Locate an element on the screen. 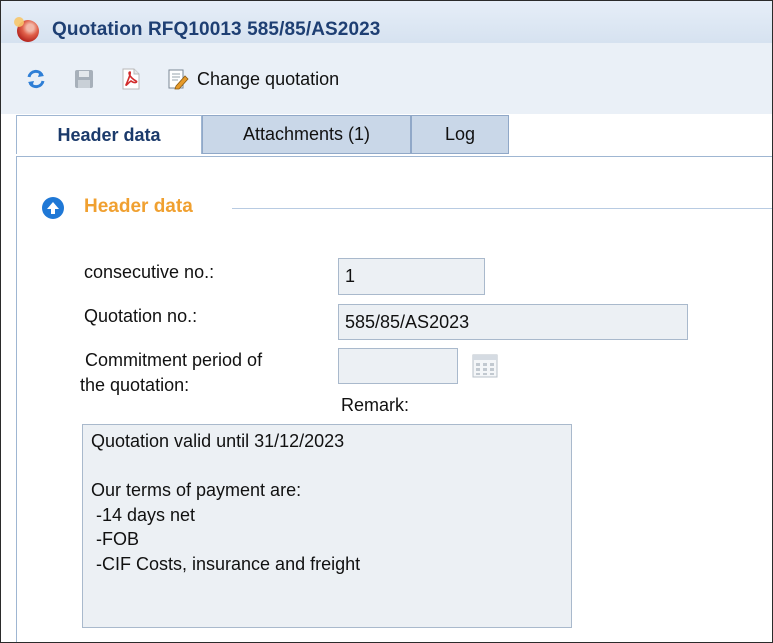  tab-attachments: Attachments (1) is located at coordinates (306, 134).